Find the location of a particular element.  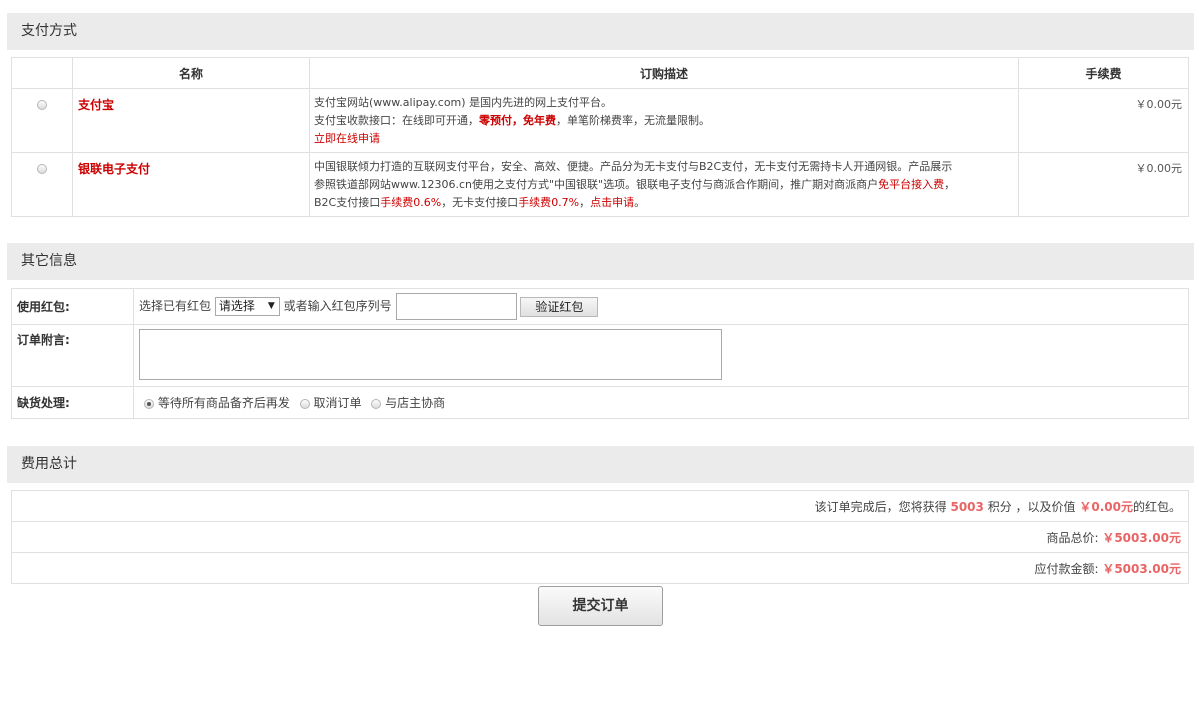

points-cell: 该订单完成后，您将获得 5003 积分 ，以及价值 ￥0.00元的红包。 is located at coordinates (600, 506).